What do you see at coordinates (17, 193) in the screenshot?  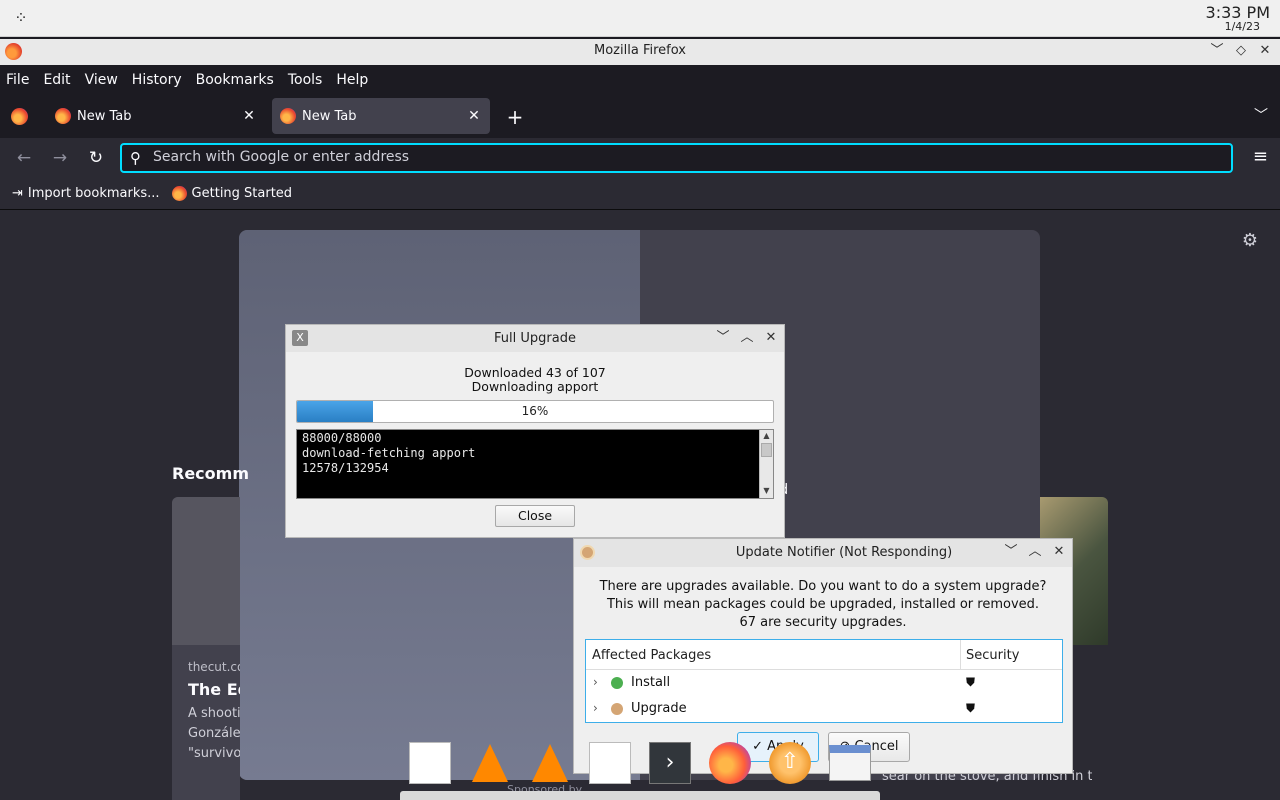 I see `import-icon: ⇥` at bounding box center [17, 193].